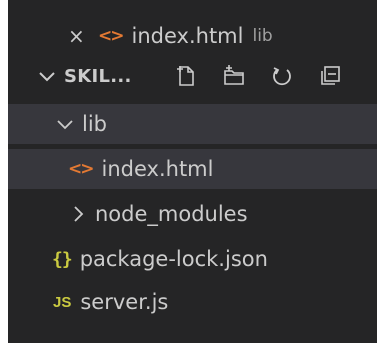 The height and width of the screenshot is (343, 389). What do you see at coordinates (62, 259) in the screenshot?
I see `json-file-icon: {}` at bounding box center [62, 259].